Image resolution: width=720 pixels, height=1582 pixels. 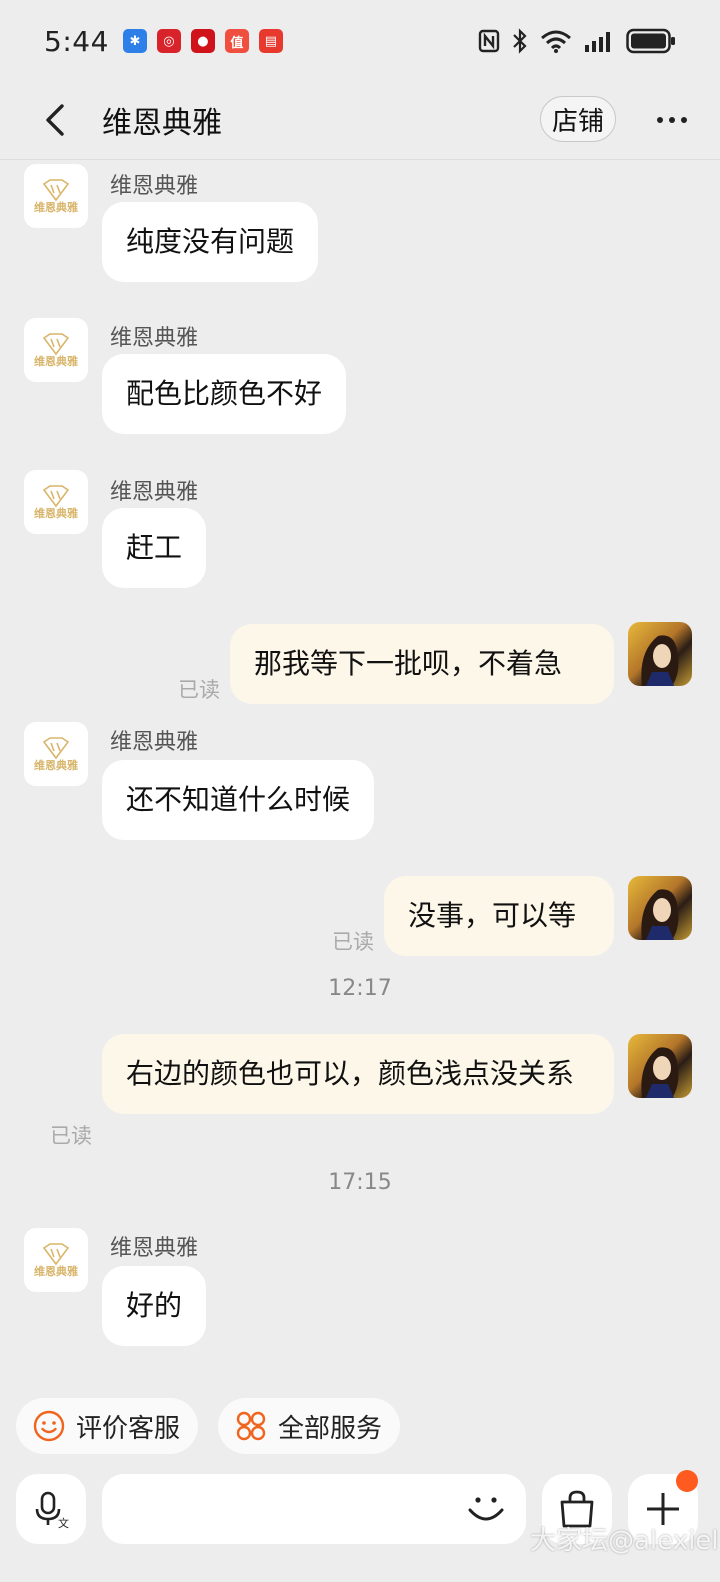 I want to click on microphone-icon: 文, so click(x=52, y=1510).